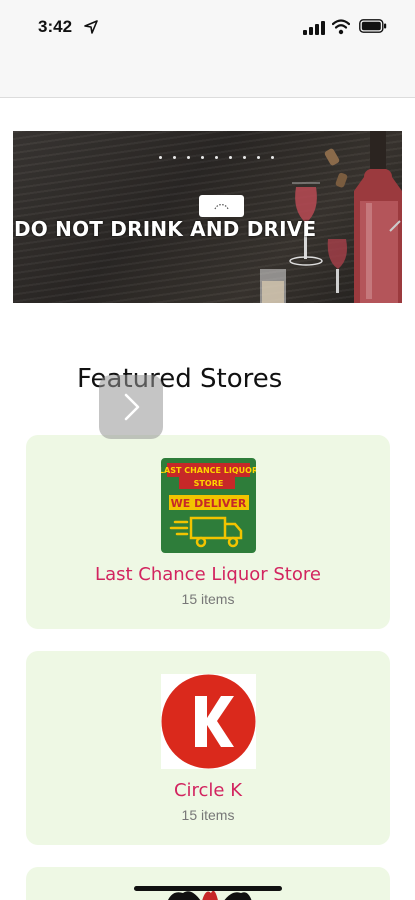 Image resolution: width=415 pixels, height=900 pixels. I want to click on circle-k-logo, so click(208, 721).